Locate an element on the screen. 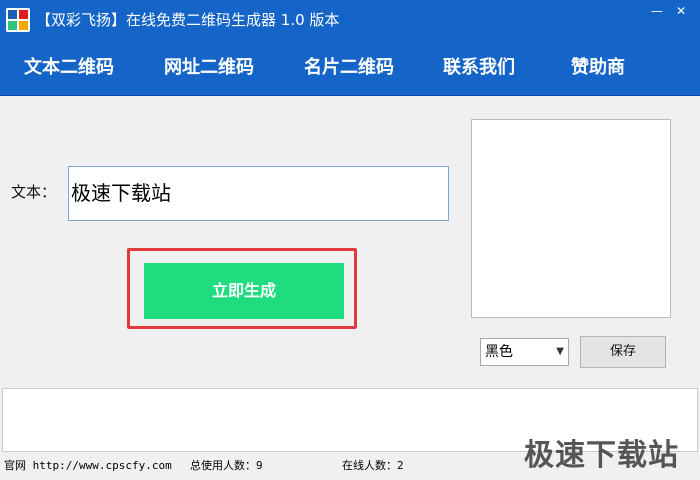 The height and width of the screenshot is (480, 700). color-select: 黑色 ▼ is located at coordinates (524, 352).